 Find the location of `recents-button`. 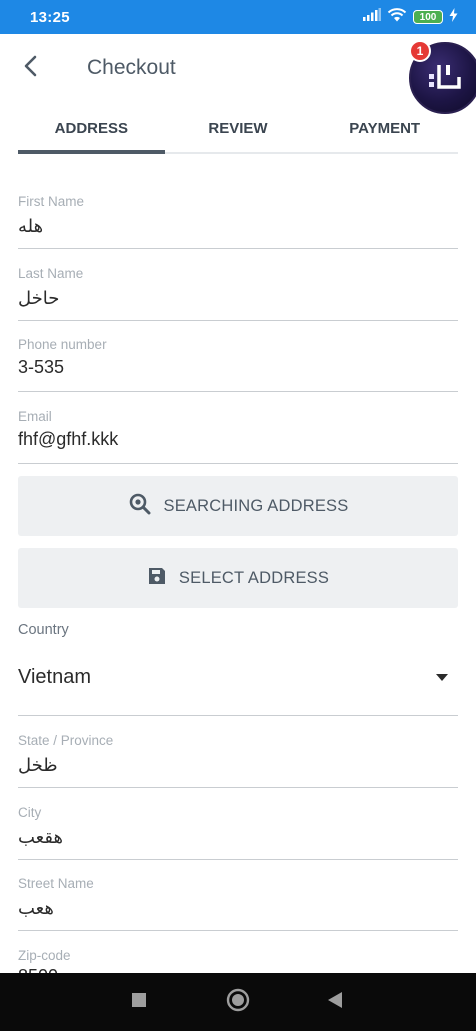

recents-button is located at coordinates (139, 1002).